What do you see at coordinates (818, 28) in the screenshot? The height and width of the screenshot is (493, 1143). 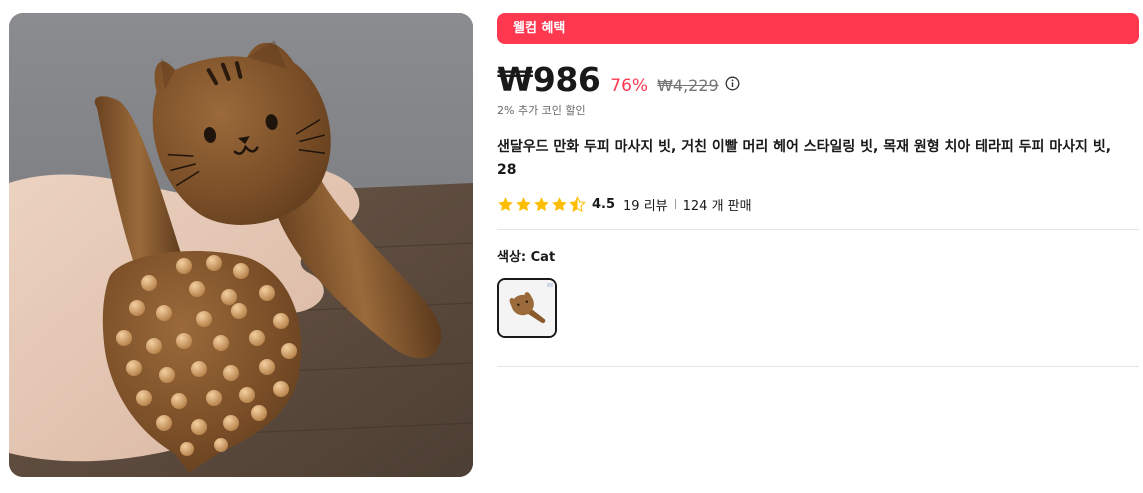 I see `welcome-benefit-banner: 웰컴 혜택` at bounding box center [818, 28].